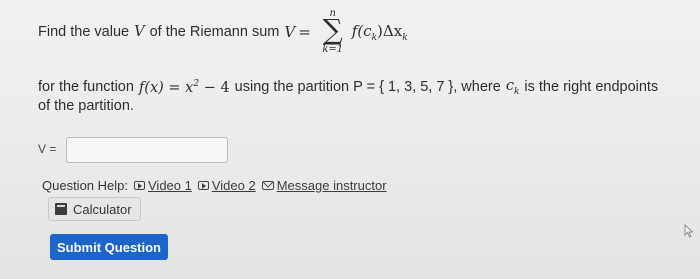 Image resolution: width=700 pixels, height=279 pixels. What do you see at coordinates (405, 37) in the screenshot?
I see `summand-sub-k2: k` at bounding box center [405, 37].